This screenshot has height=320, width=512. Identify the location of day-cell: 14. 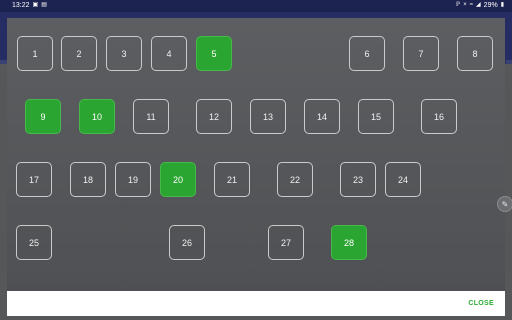
(322, 116).